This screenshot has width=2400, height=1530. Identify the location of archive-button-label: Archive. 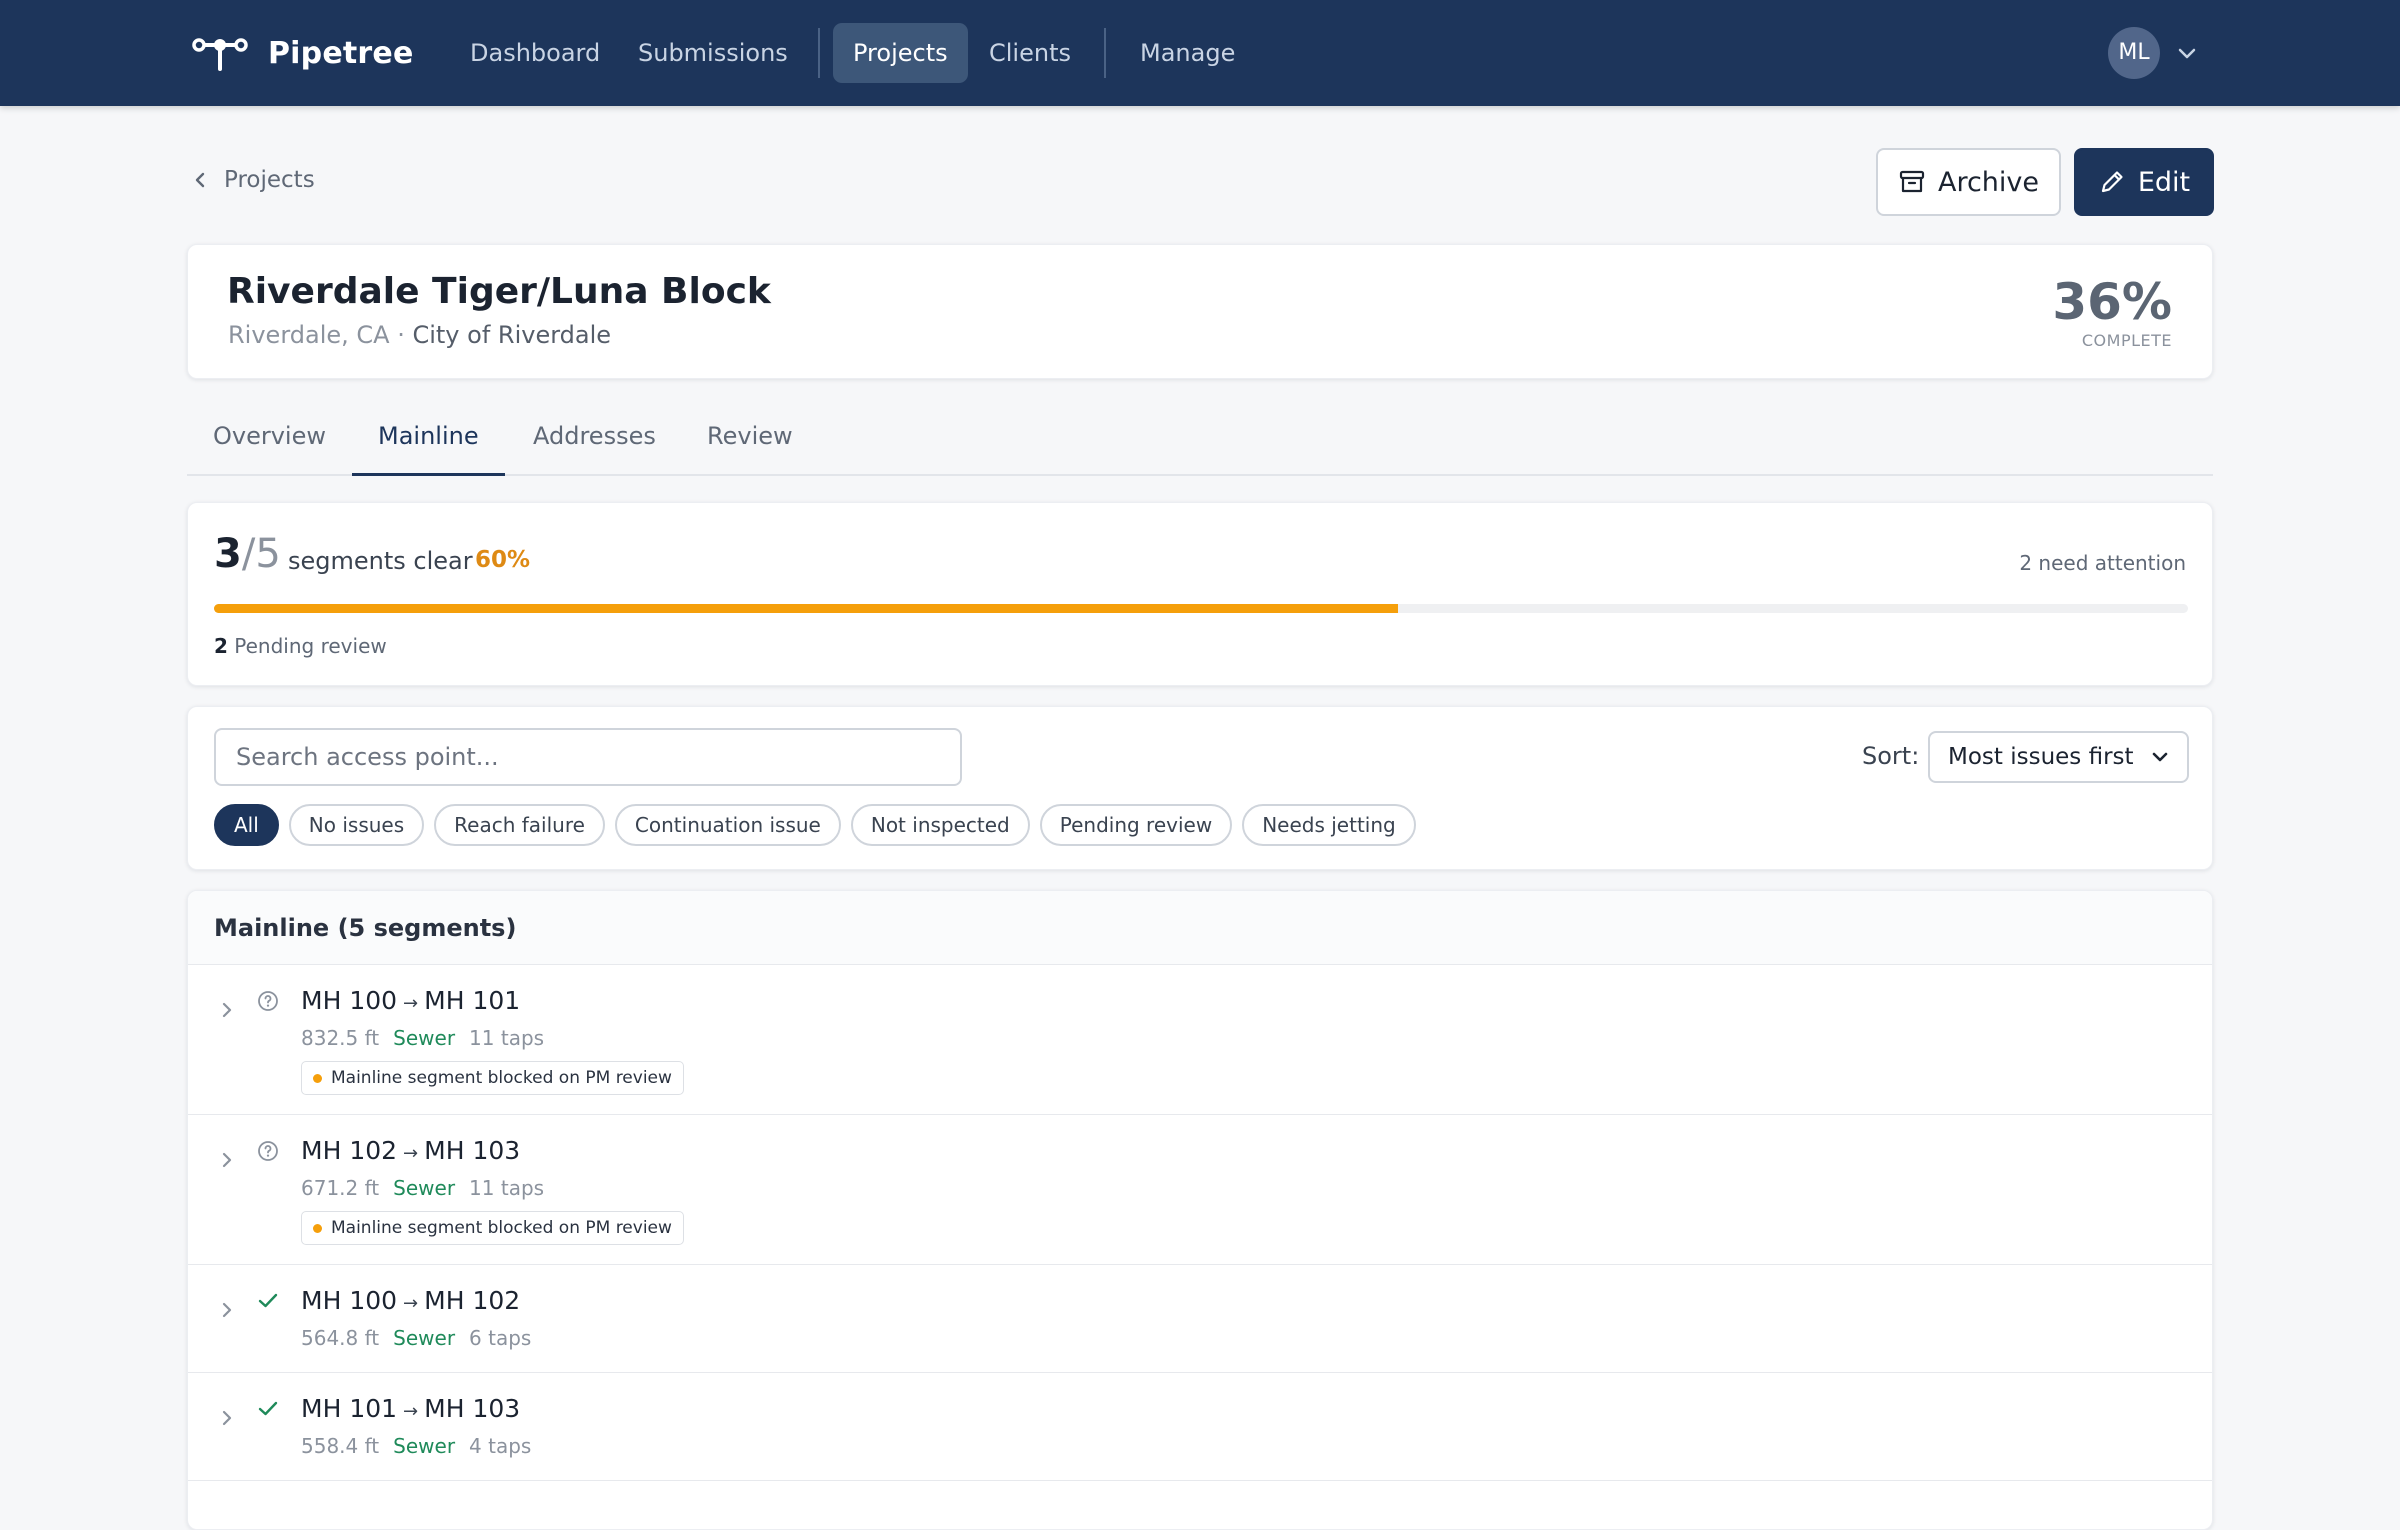
(1988, 182).